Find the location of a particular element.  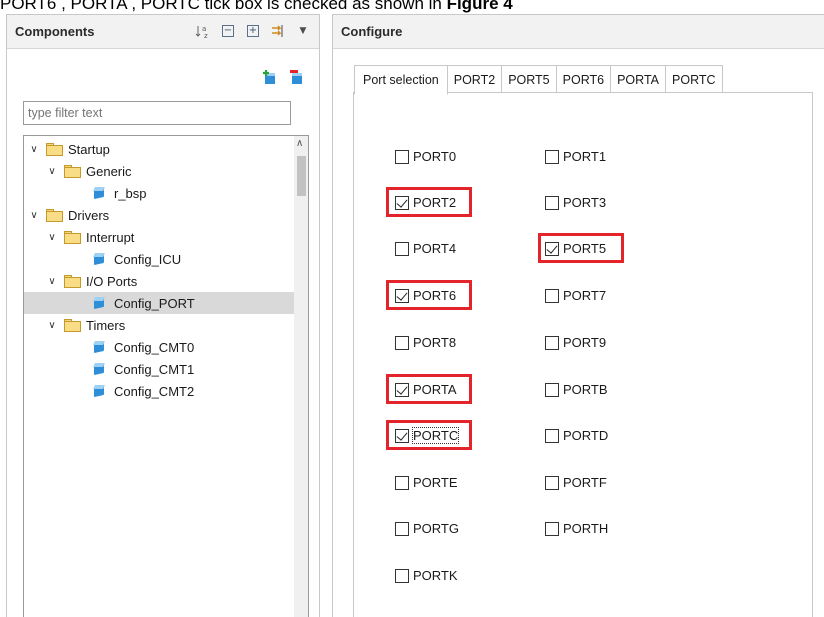

highlight-box-portc is located at coordinates (429, 435).